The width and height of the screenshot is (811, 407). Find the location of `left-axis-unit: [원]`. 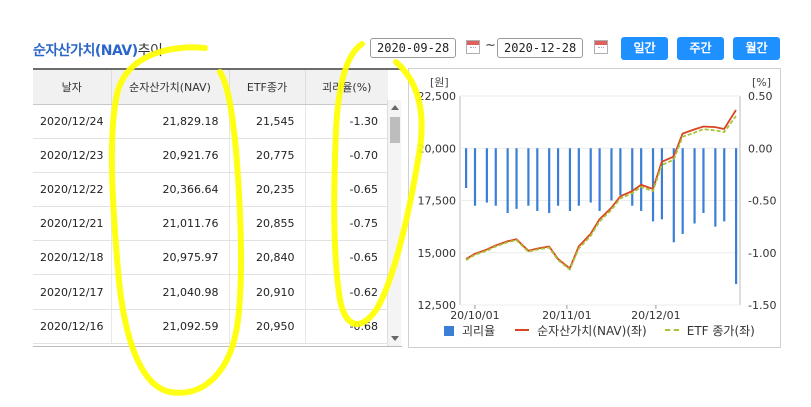

left-axis-unit: [원] is located at coordinates (439, 82).